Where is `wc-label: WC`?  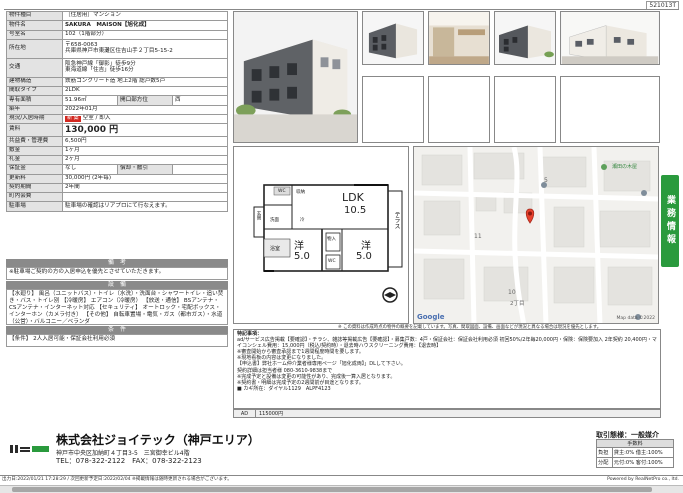 wc-label: WC is located at coordinates (282, 191).